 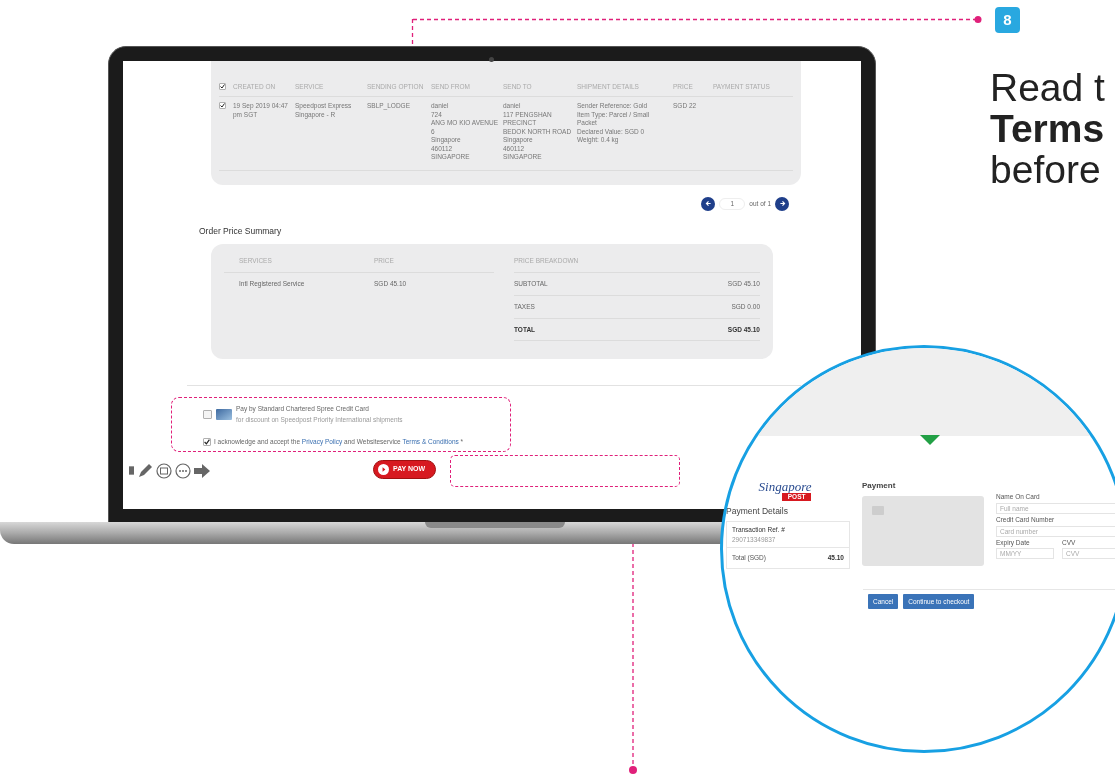 I want to click on play-icon, so click(x=383, y=469).